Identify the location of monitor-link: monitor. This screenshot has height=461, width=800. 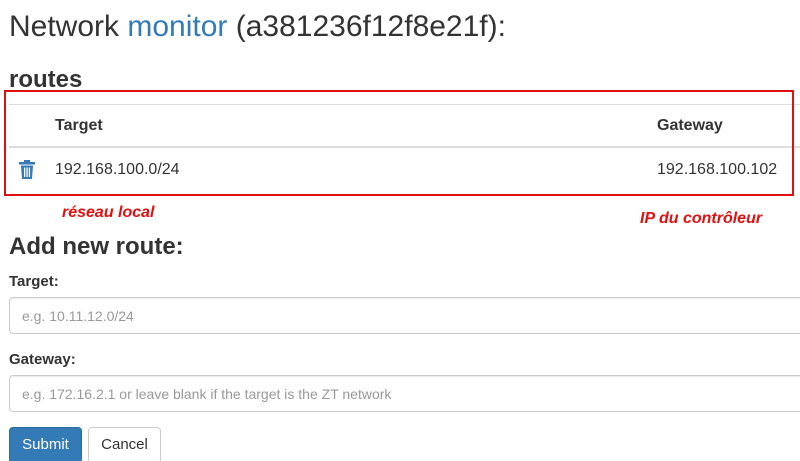
(177, 26).